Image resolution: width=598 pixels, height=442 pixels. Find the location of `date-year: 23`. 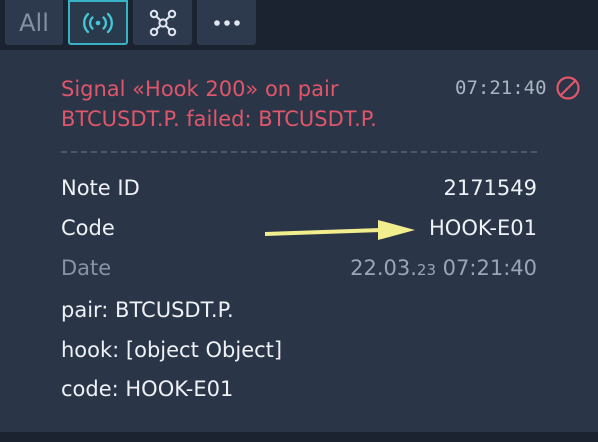

date-year: 23 is located at coordinates (426, 270).